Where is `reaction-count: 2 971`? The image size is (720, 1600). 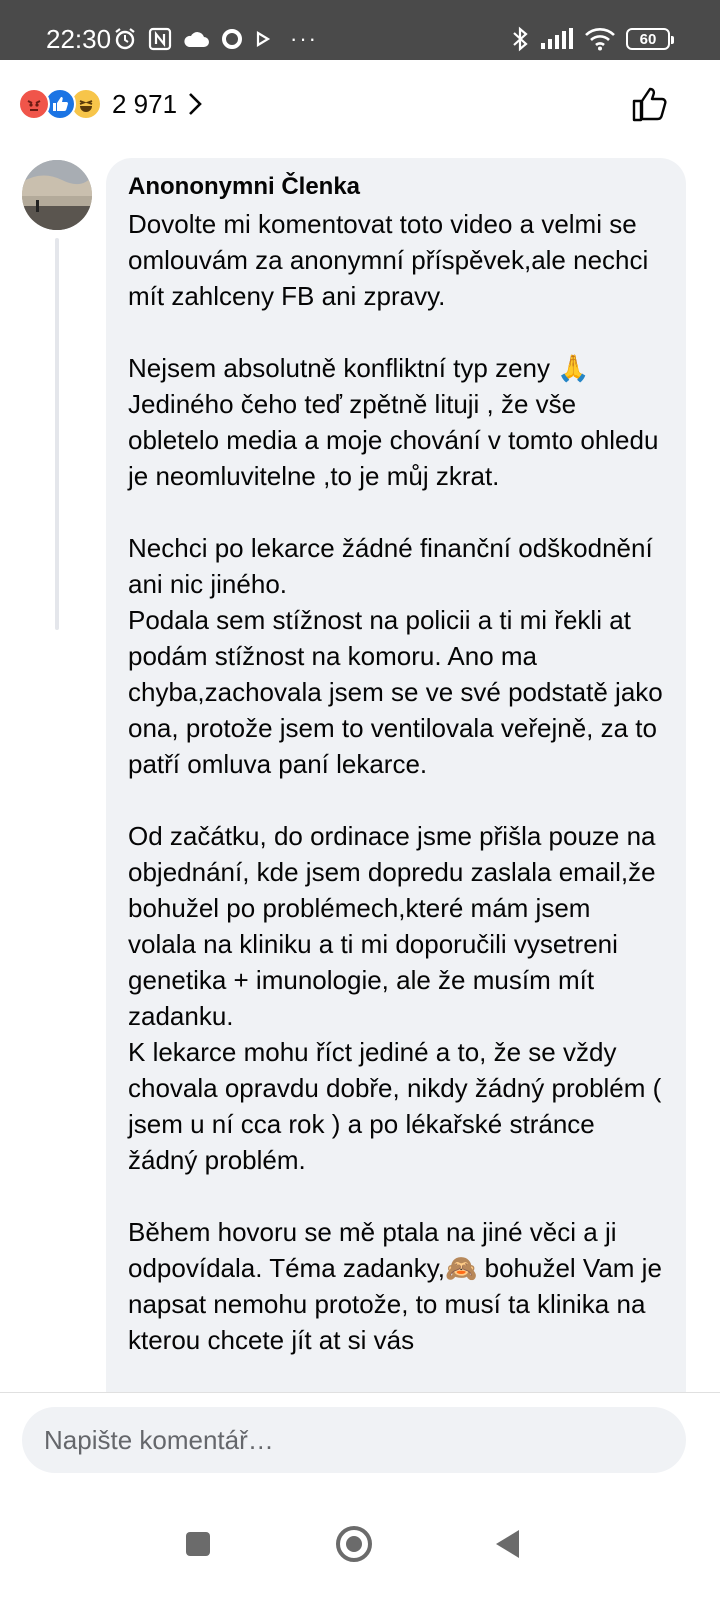 reaction-count: 2 971 is located at coordinates (145, 103).